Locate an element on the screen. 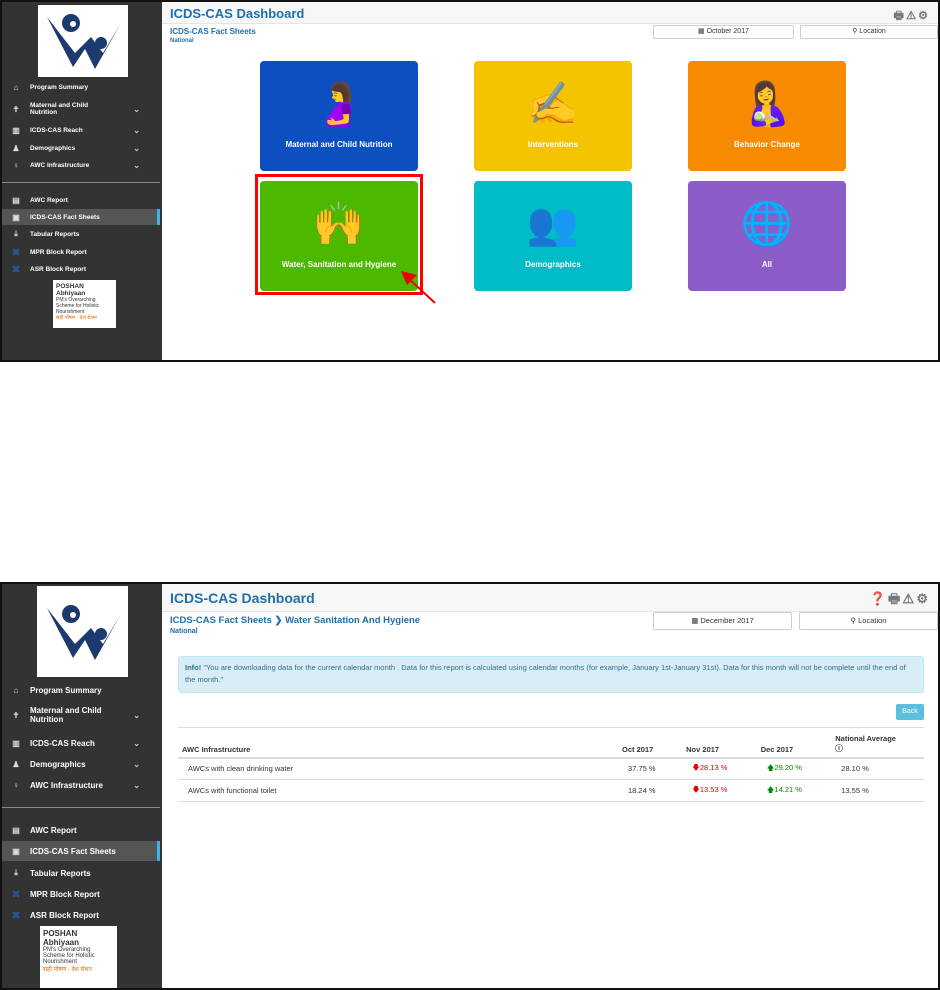  tile-behavior-change: 🤱 Behavior Change is located at coordinates (767, 116).